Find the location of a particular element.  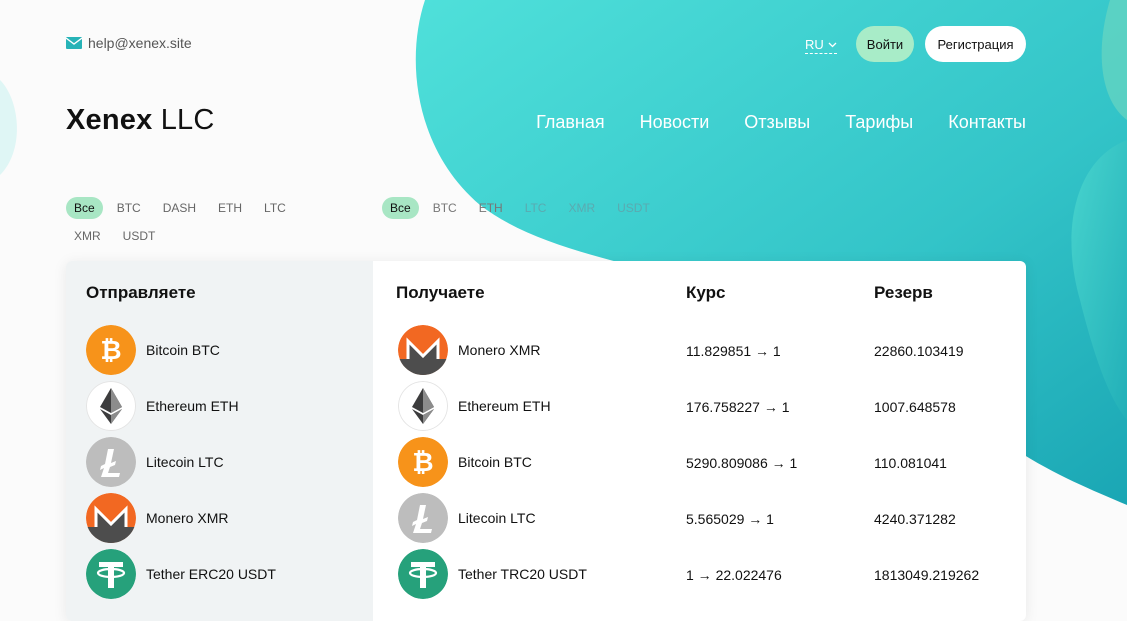

send-currency-filter: Все BTC DASH ETH LTC XMR USDT is located at coordinates (201, 225).